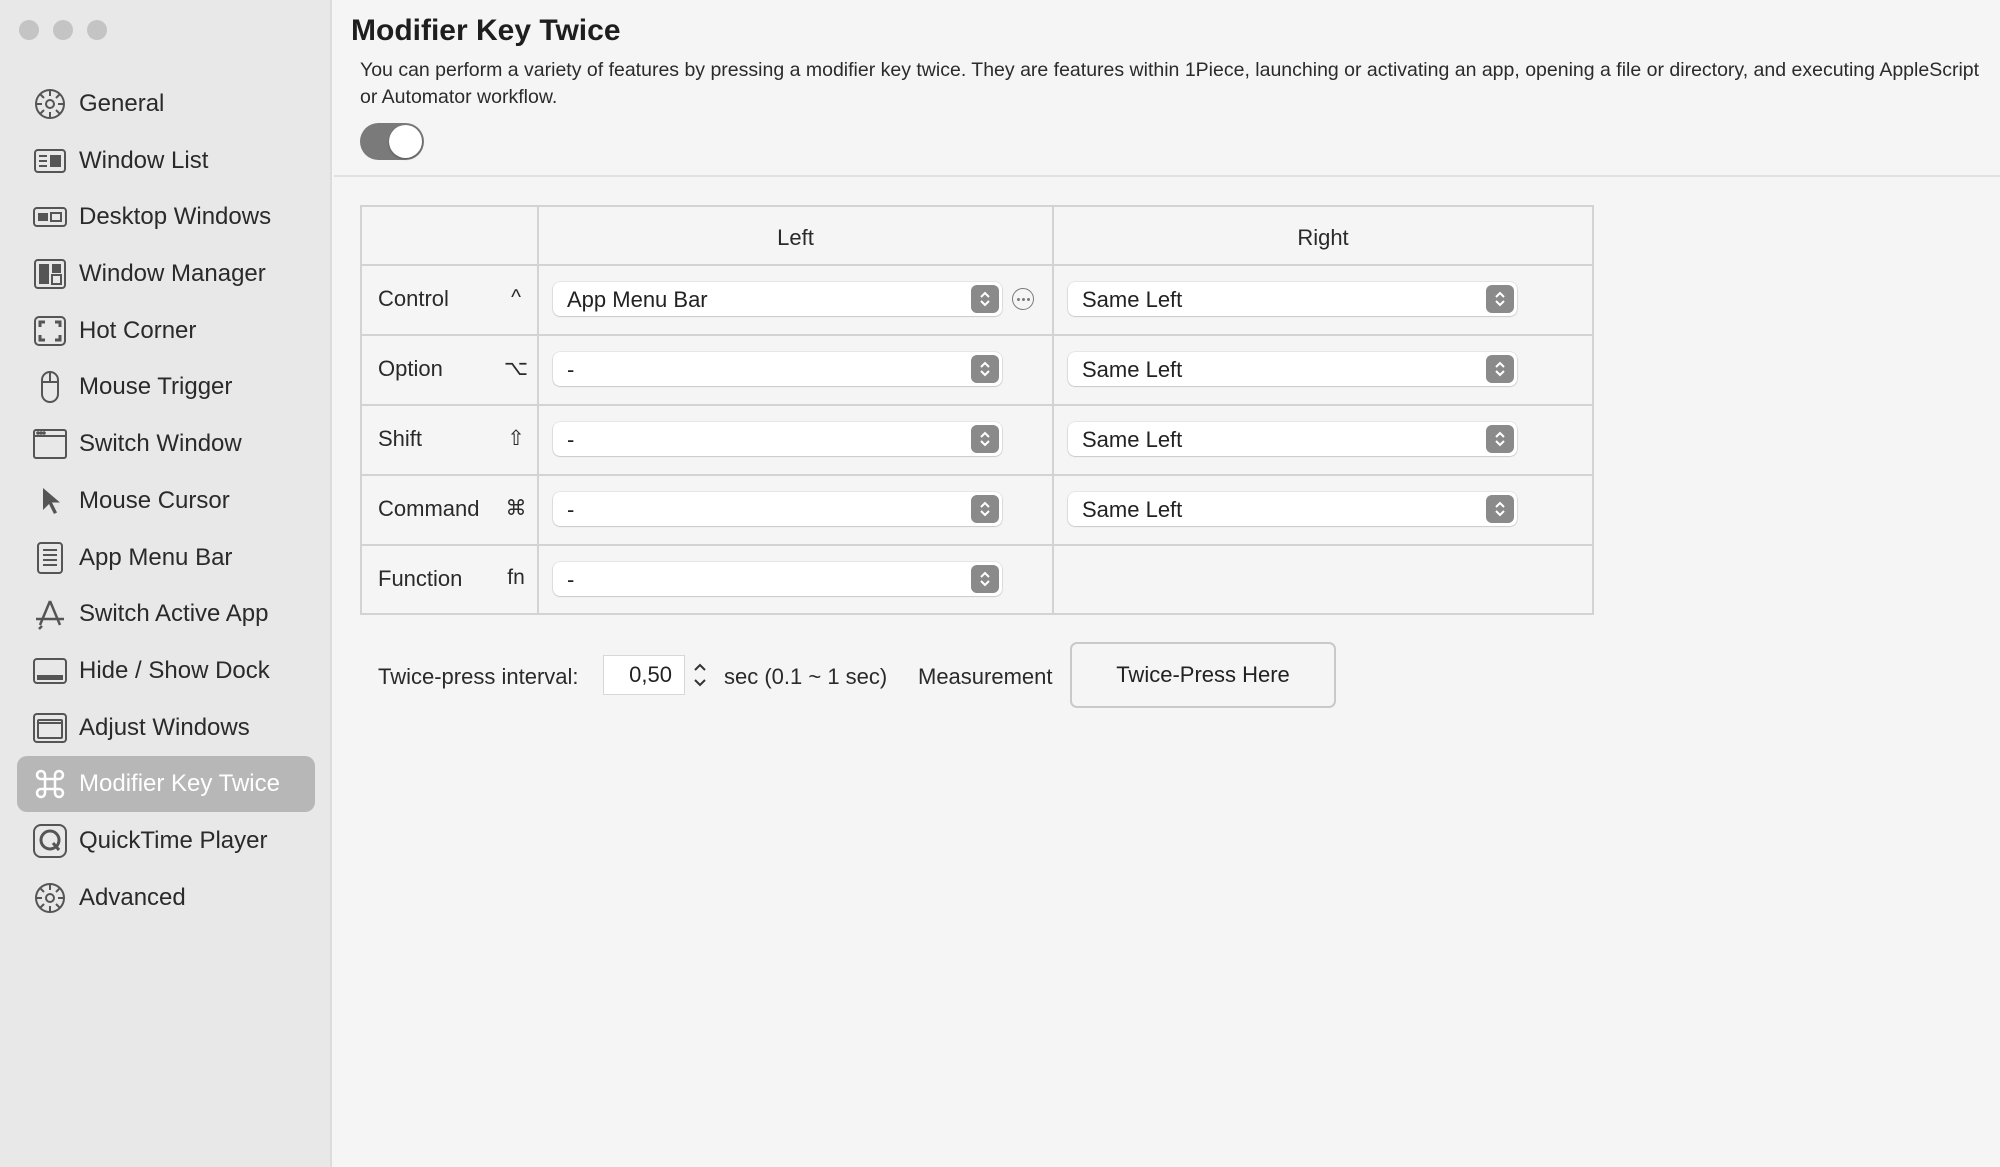 This screenshot has height=1167, width=2000. I want to click on sidebar-item-app-menu-bar: App Menu Bar, so click(166, 558).